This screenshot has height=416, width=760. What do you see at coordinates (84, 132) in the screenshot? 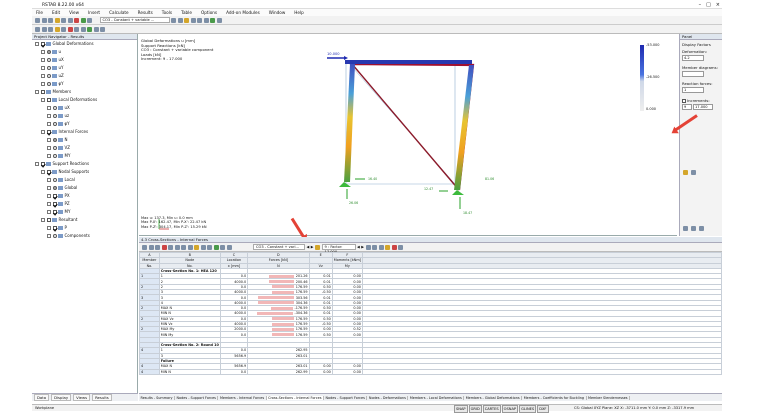
I see `tree-item: Internal Forces` at bounding box center [84, 132].